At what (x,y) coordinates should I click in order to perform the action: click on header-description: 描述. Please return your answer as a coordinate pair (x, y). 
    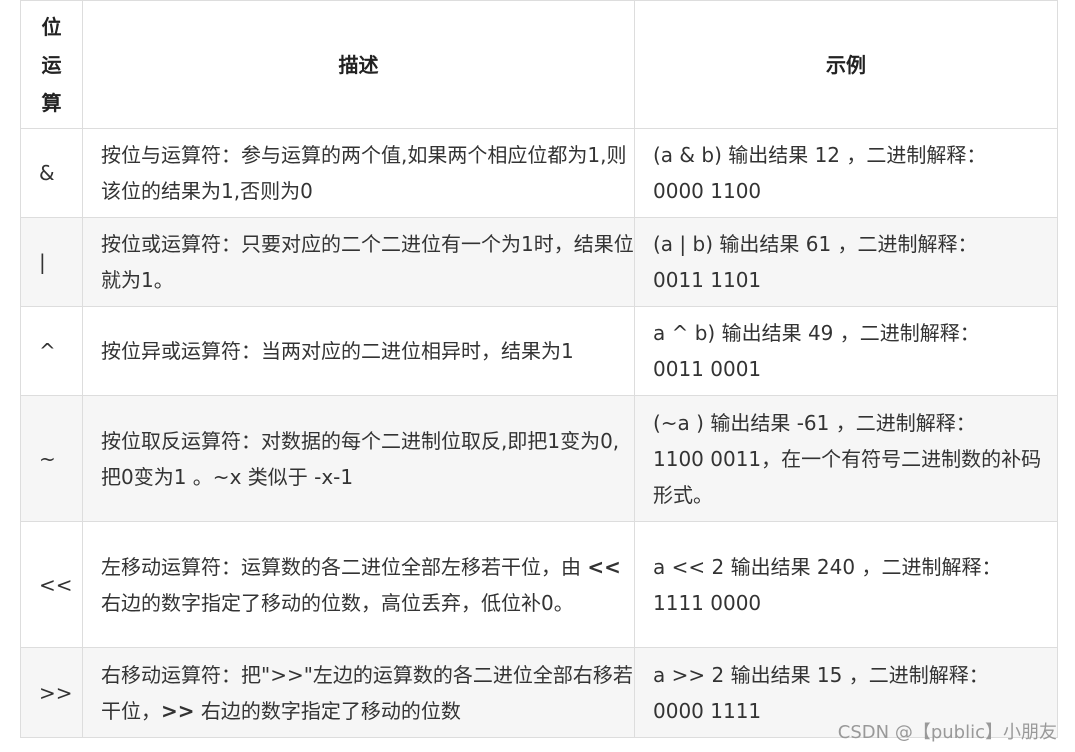
    Looking at the image, I should click on (358, 64).